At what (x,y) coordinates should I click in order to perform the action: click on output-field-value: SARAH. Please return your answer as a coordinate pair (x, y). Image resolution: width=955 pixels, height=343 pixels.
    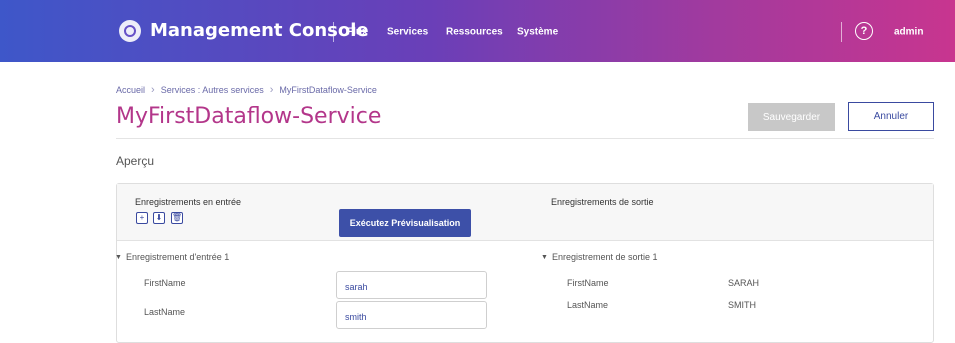
    Looking at the image, I should click on (744, 283).